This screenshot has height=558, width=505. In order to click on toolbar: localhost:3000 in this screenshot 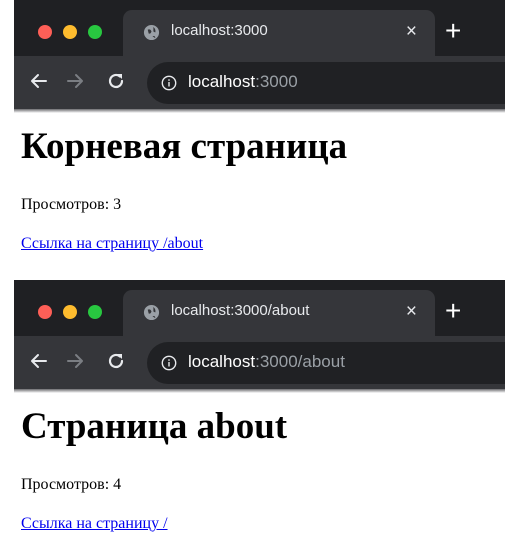, I will do `click(259, 82)`.